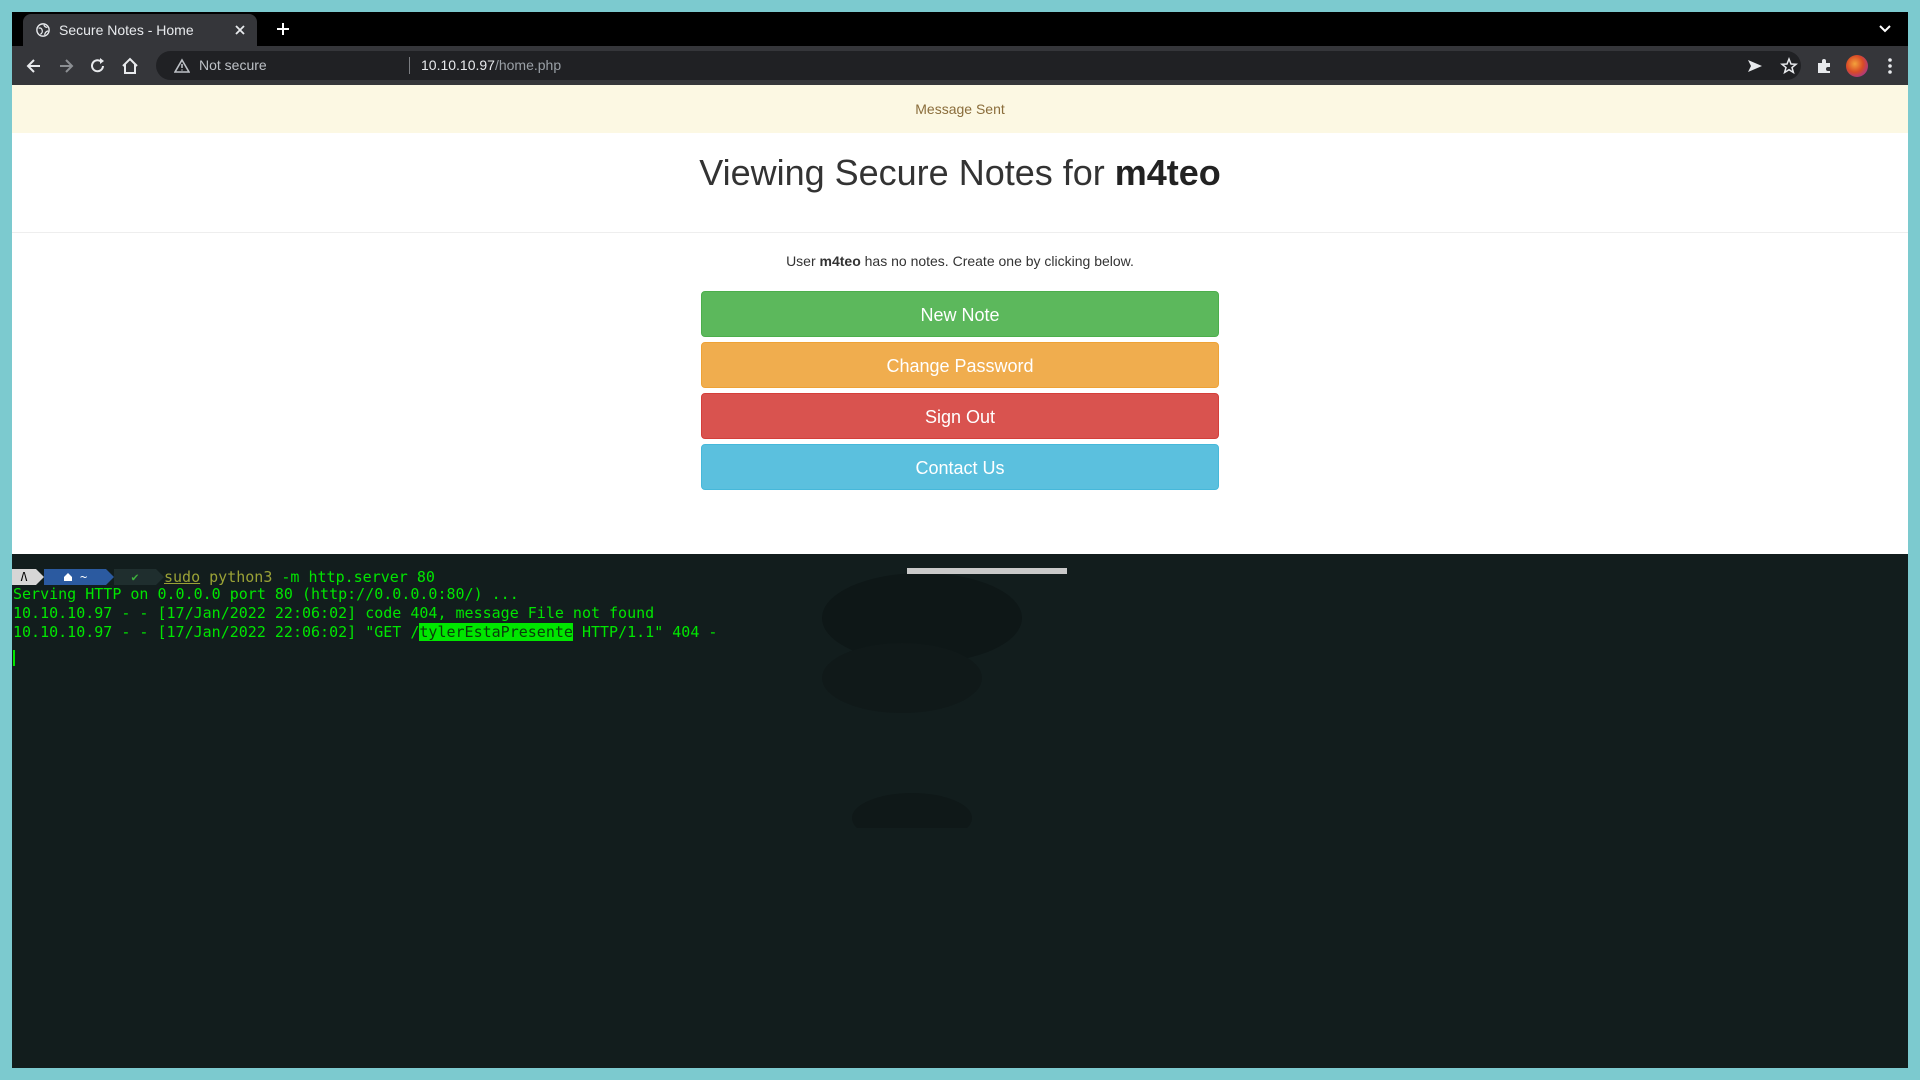 This screenshot has width=1920, height=1080. I want to click on send-icon, so click(1755, 66).